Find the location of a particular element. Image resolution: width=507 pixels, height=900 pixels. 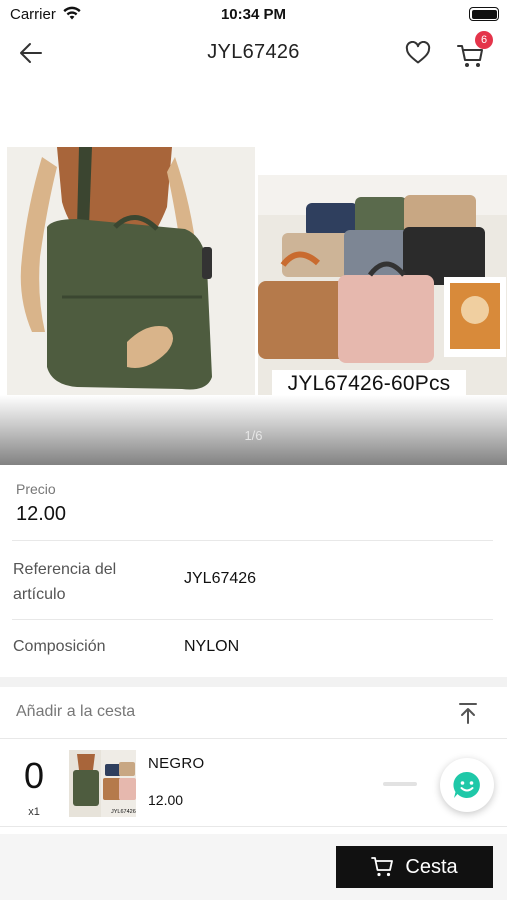

cesta-button-label: Cesta is located at coordinates (431, 866).